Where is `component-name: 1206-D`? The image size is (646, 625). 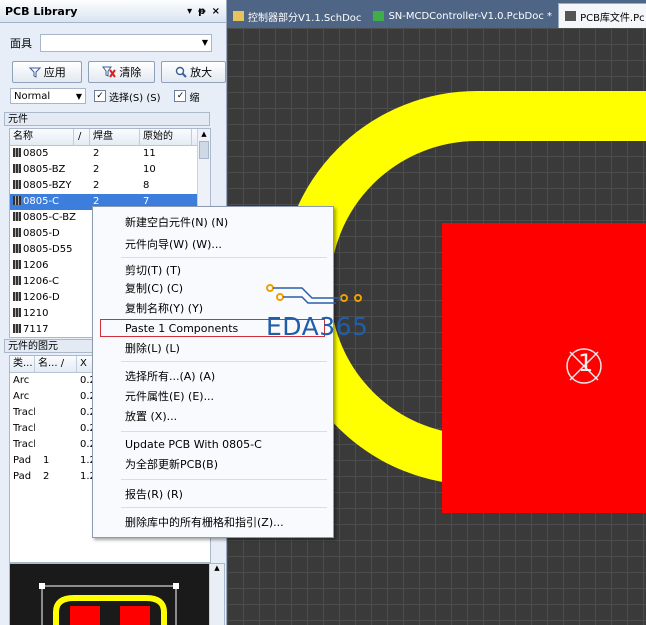
component-name: 1206-D is located at coordinates (50, 298).